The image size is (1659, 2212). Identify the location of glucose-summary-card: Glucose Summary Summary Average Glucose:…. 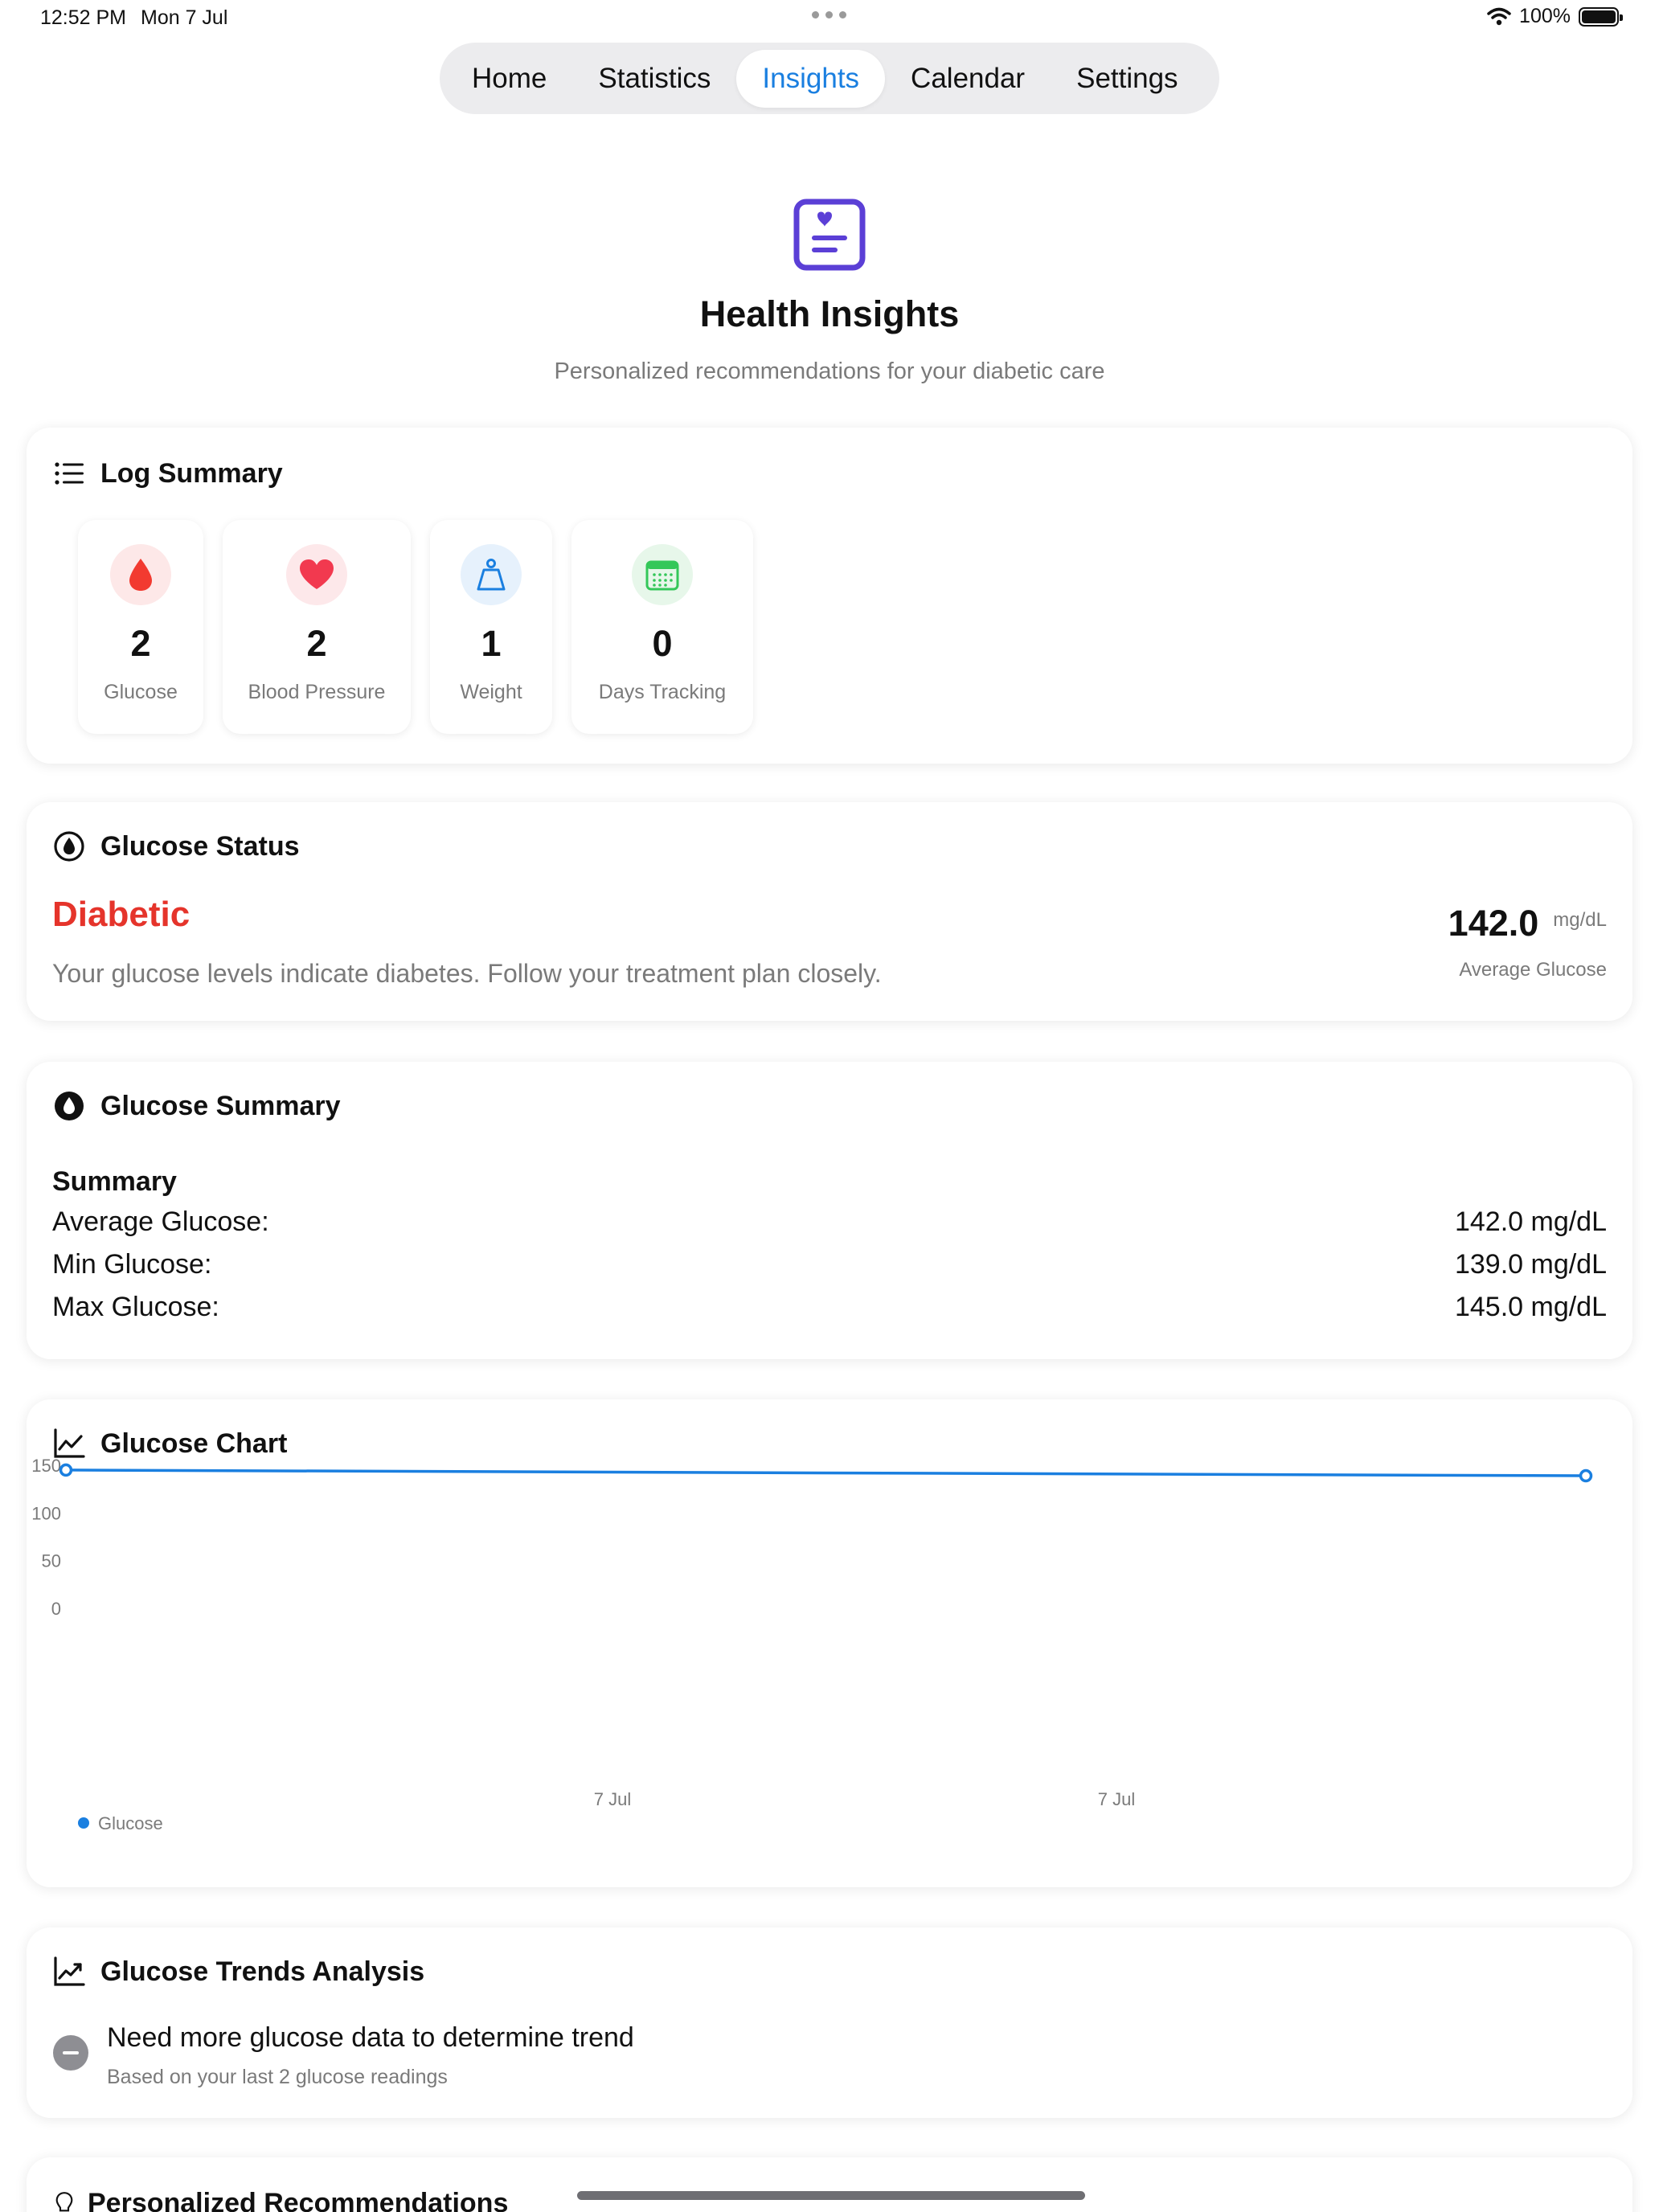
(829, 1210).